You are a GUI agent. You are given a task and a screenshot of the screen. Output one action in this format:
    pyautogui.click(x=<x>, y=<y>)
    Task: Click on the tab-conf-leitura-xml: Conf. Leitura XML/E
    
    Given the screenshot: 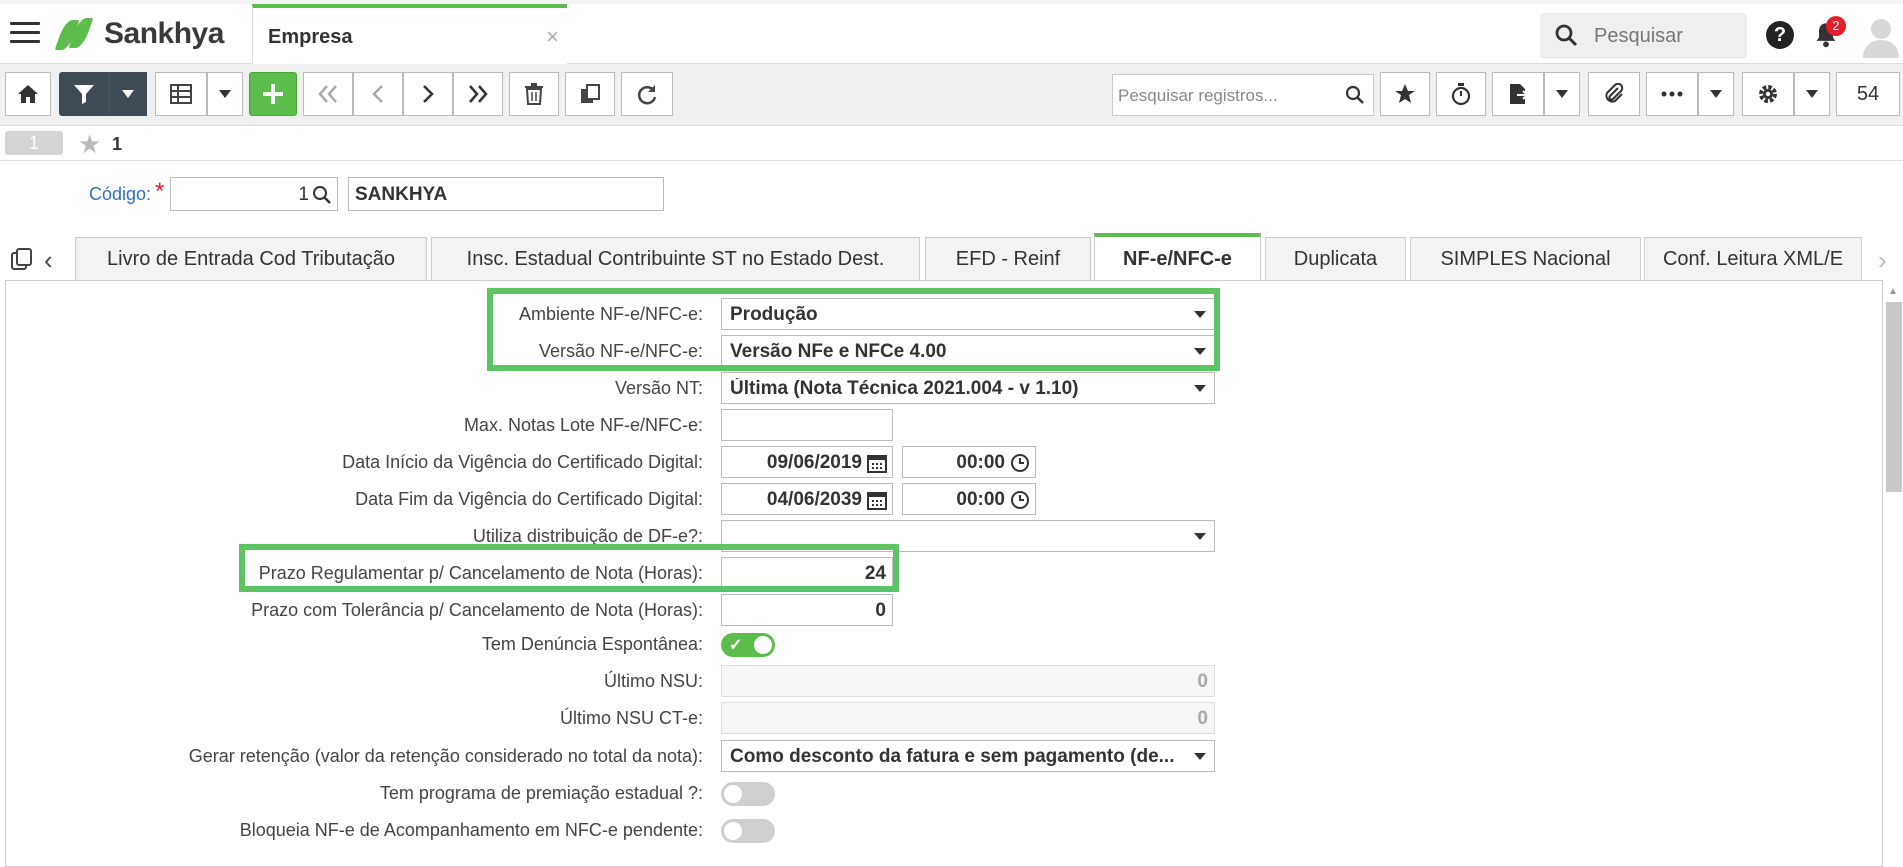 What is the action you would take?
    pyautogui.click(x=1753, y=259)
    